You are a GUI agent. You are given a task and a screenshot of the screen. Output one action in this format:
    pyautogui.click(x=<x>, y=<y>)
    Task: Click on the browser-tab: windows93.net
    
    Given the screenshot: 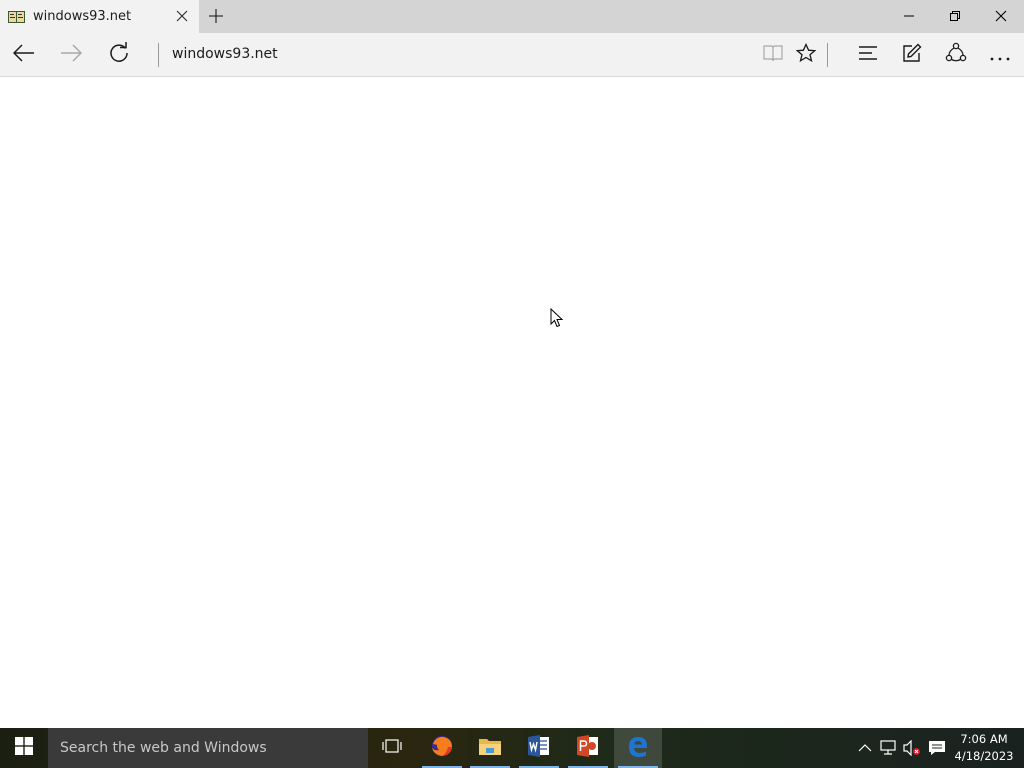 What is the action you would take?
    pyautogui.click(x=99, y=16)
    